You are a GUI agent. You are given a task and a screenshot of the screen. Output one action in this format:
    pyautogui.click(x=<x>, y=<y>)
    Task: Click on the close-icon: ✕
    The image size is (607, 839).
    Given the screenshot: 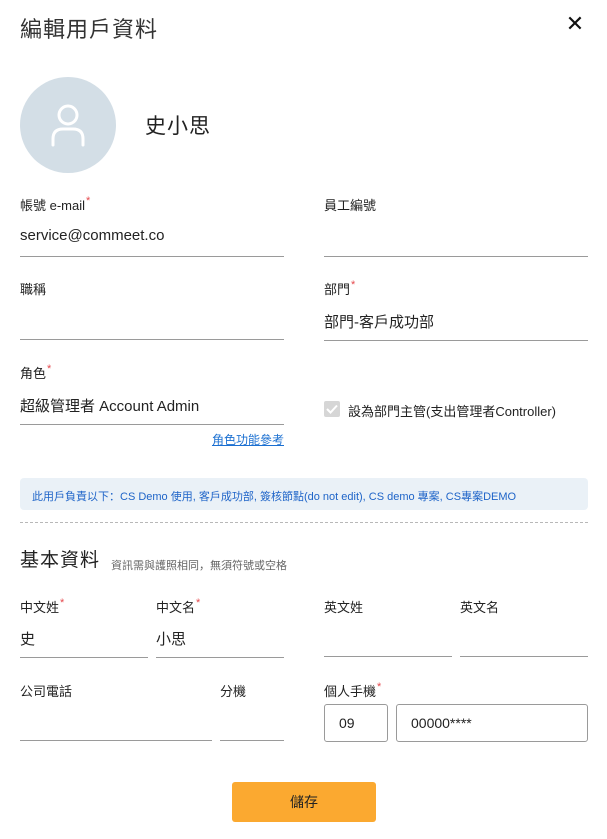 What is the action you would take?
    pyautogui.click(x=575, y=24)
    